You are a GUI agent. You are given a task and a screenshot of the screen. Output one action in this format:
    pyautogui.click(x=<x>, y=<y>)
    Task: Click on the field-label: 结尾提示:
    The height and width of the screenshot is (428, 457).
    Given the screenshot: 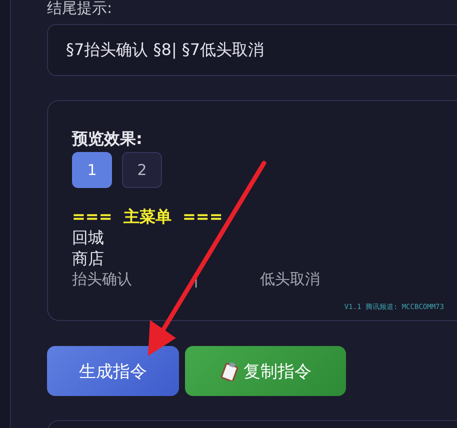 What is the action you would take?
    pyautogui.click(x=80, y=8)
    